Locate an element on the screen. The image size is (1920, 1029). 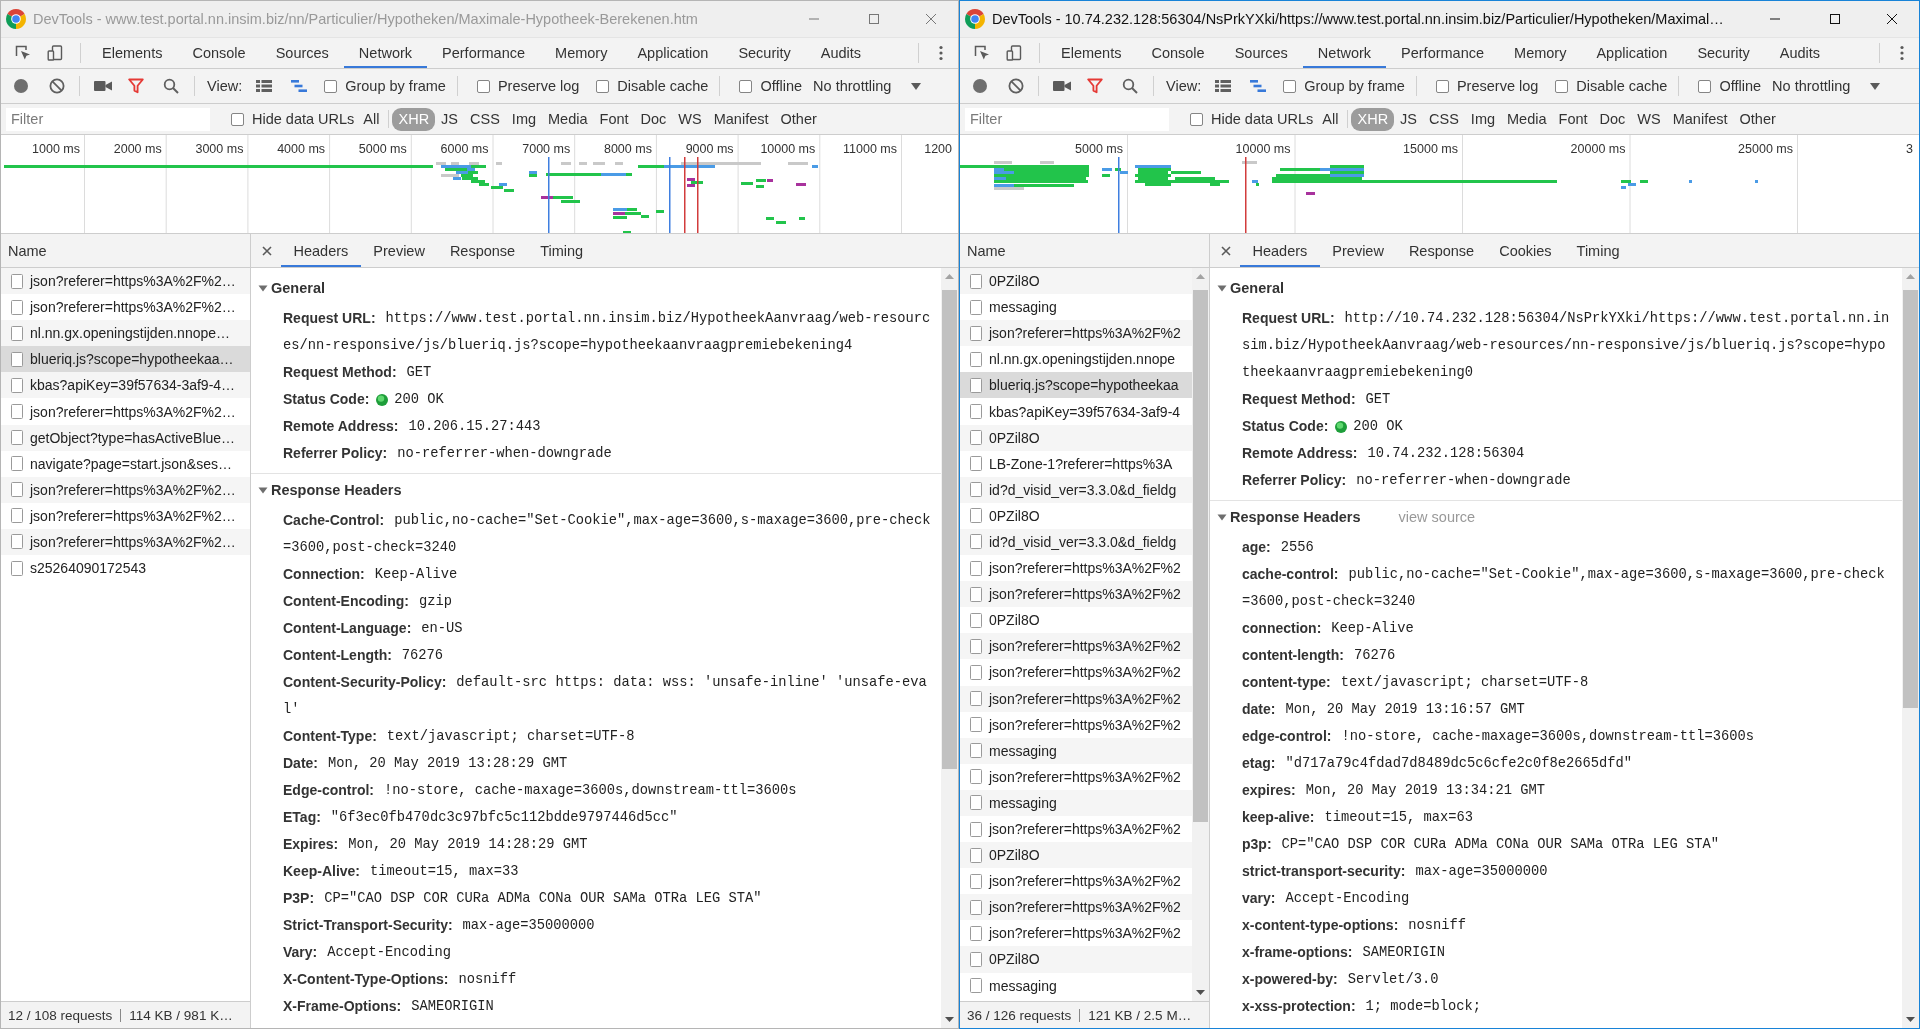
filter-icon is located at coordinates (1095, 86).